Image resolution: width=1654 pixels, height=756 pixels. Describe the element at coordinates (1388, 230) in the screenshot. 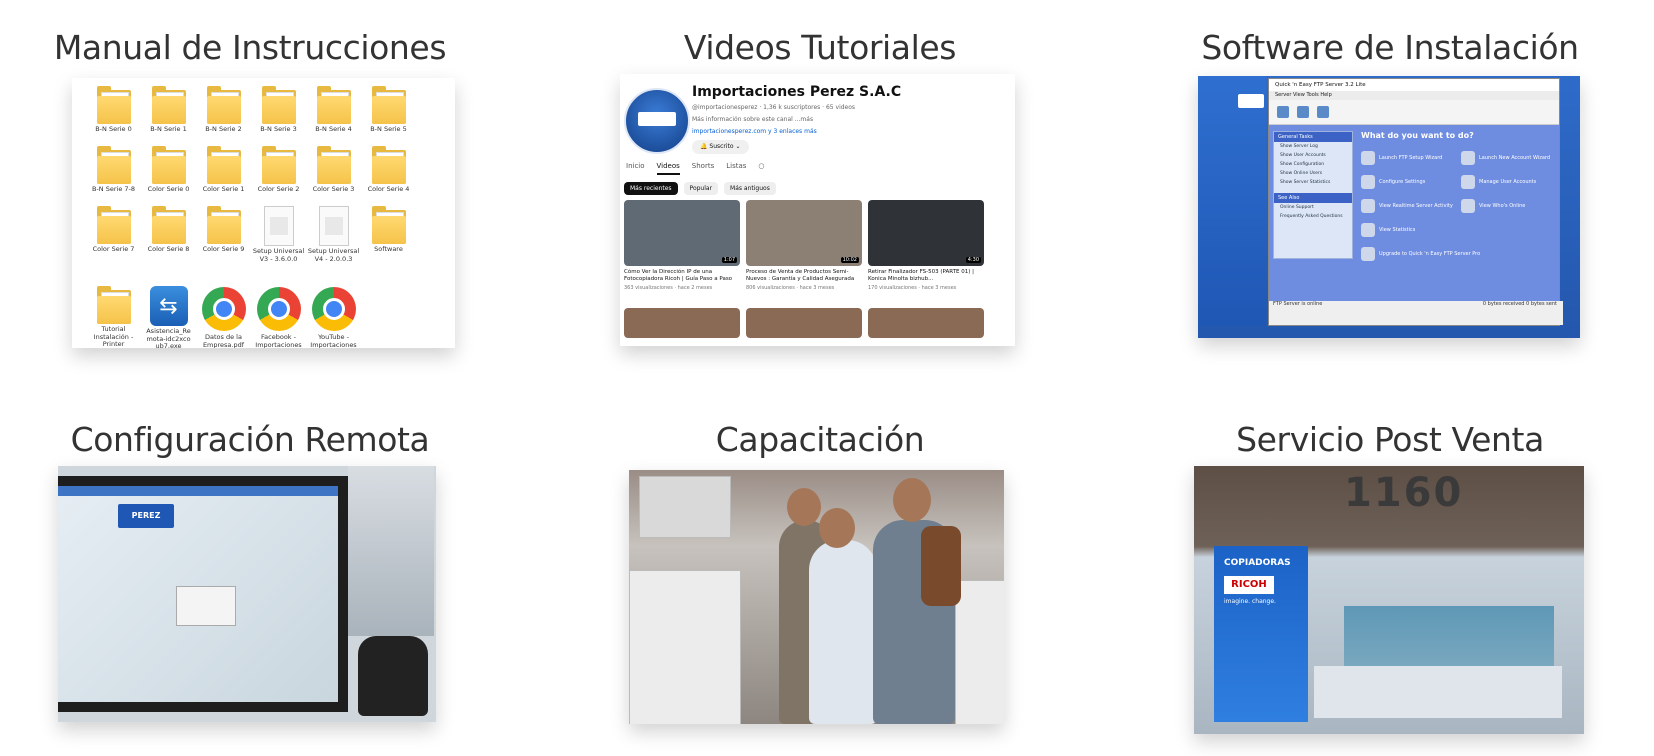

I see `option-statistics: View Statistics` at that location.